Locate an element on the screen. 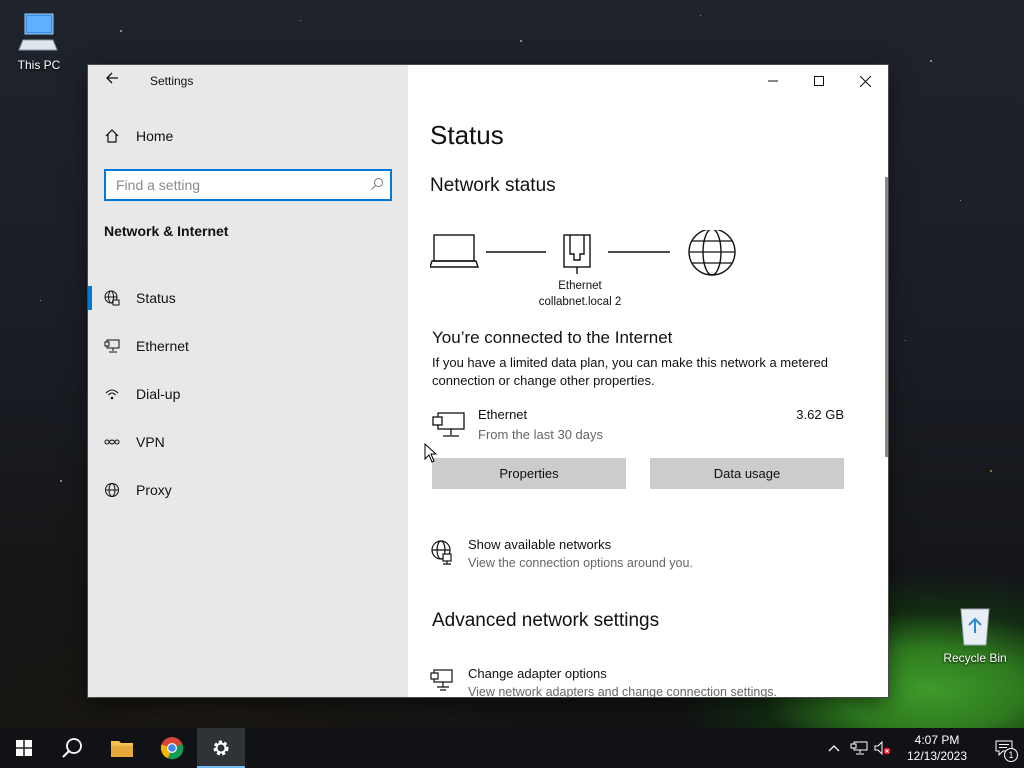 The width and height of the screenshot is (1024, 768). sidebar-item-label: Status is located at coordinates (156, 298).